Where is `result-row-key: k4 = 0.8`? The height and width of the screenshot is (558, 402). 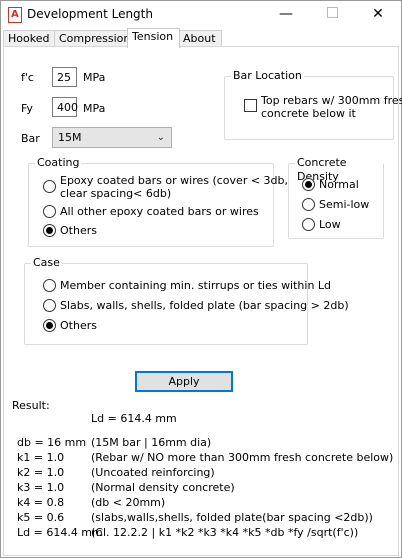
result-row-key: k4 = 0.8 is located at coordinates (41, 502).